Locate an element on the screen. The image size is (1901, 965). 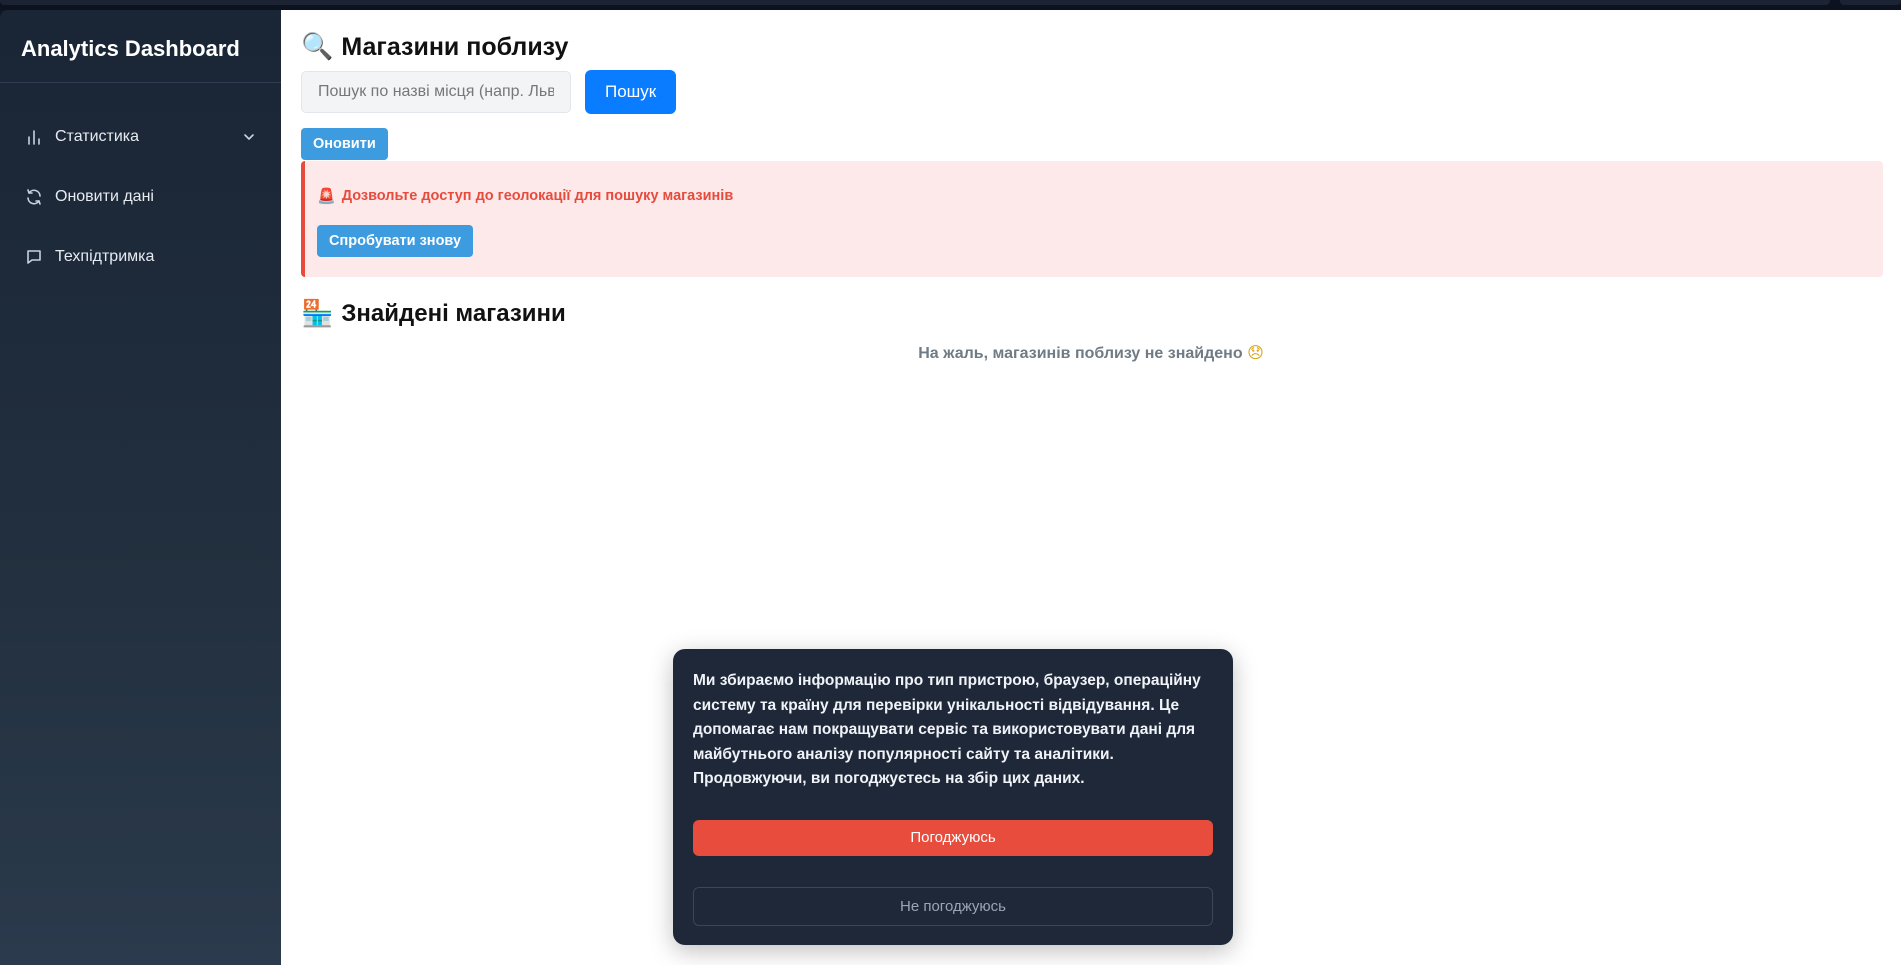
sidebar-item-label: Оновити дані is located at coordinates (104, 196).